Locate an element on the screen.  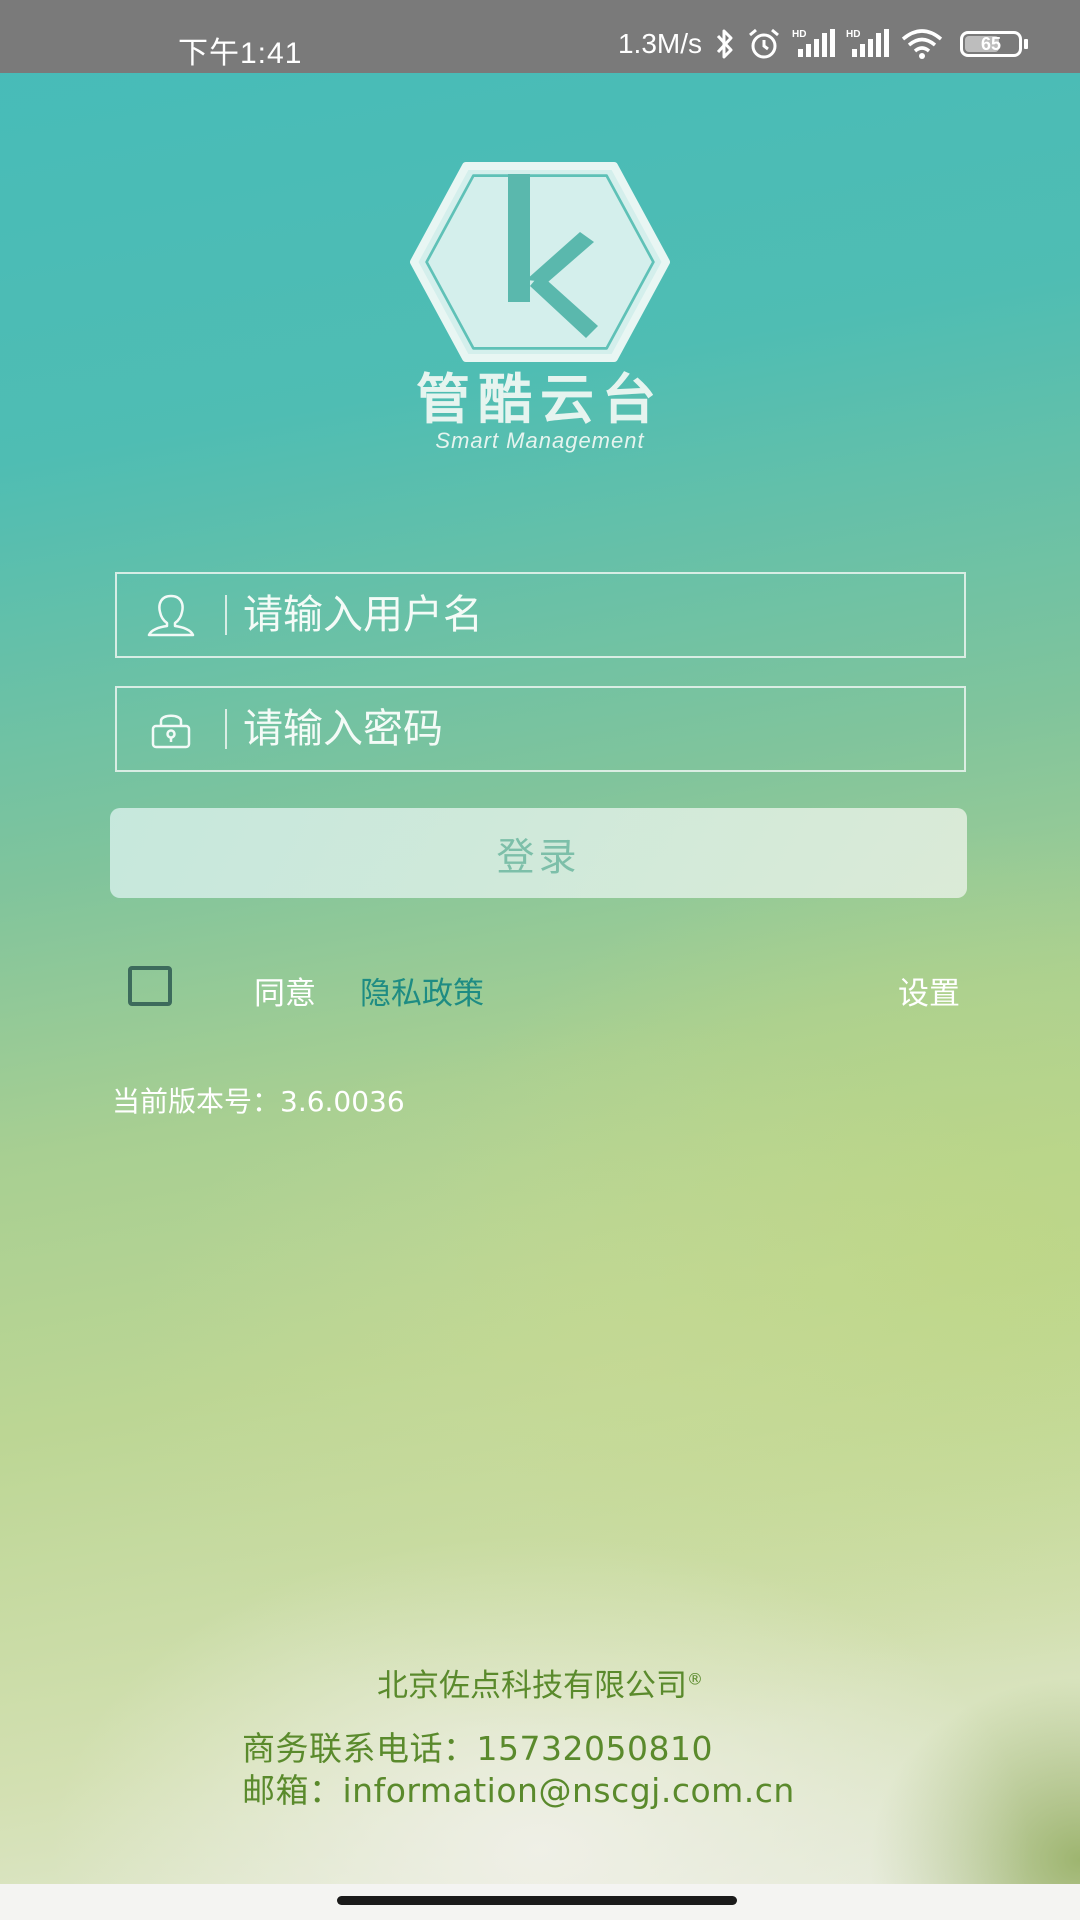
contact-phone: 商务联系电话：15732050810 is located at coordinates (477, 1748).